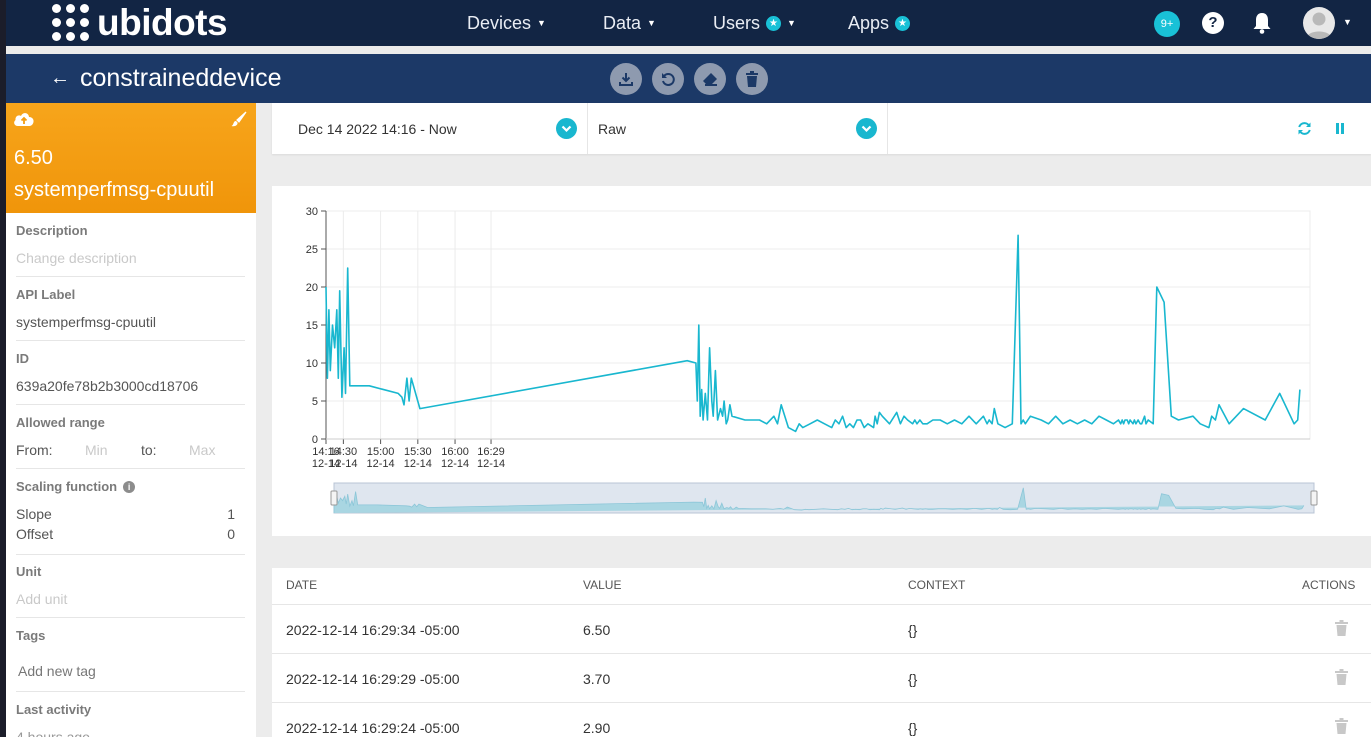  Describe the element at coordinates (597, 630) in the screenshot. I see `row-value: 6.50` at that location.